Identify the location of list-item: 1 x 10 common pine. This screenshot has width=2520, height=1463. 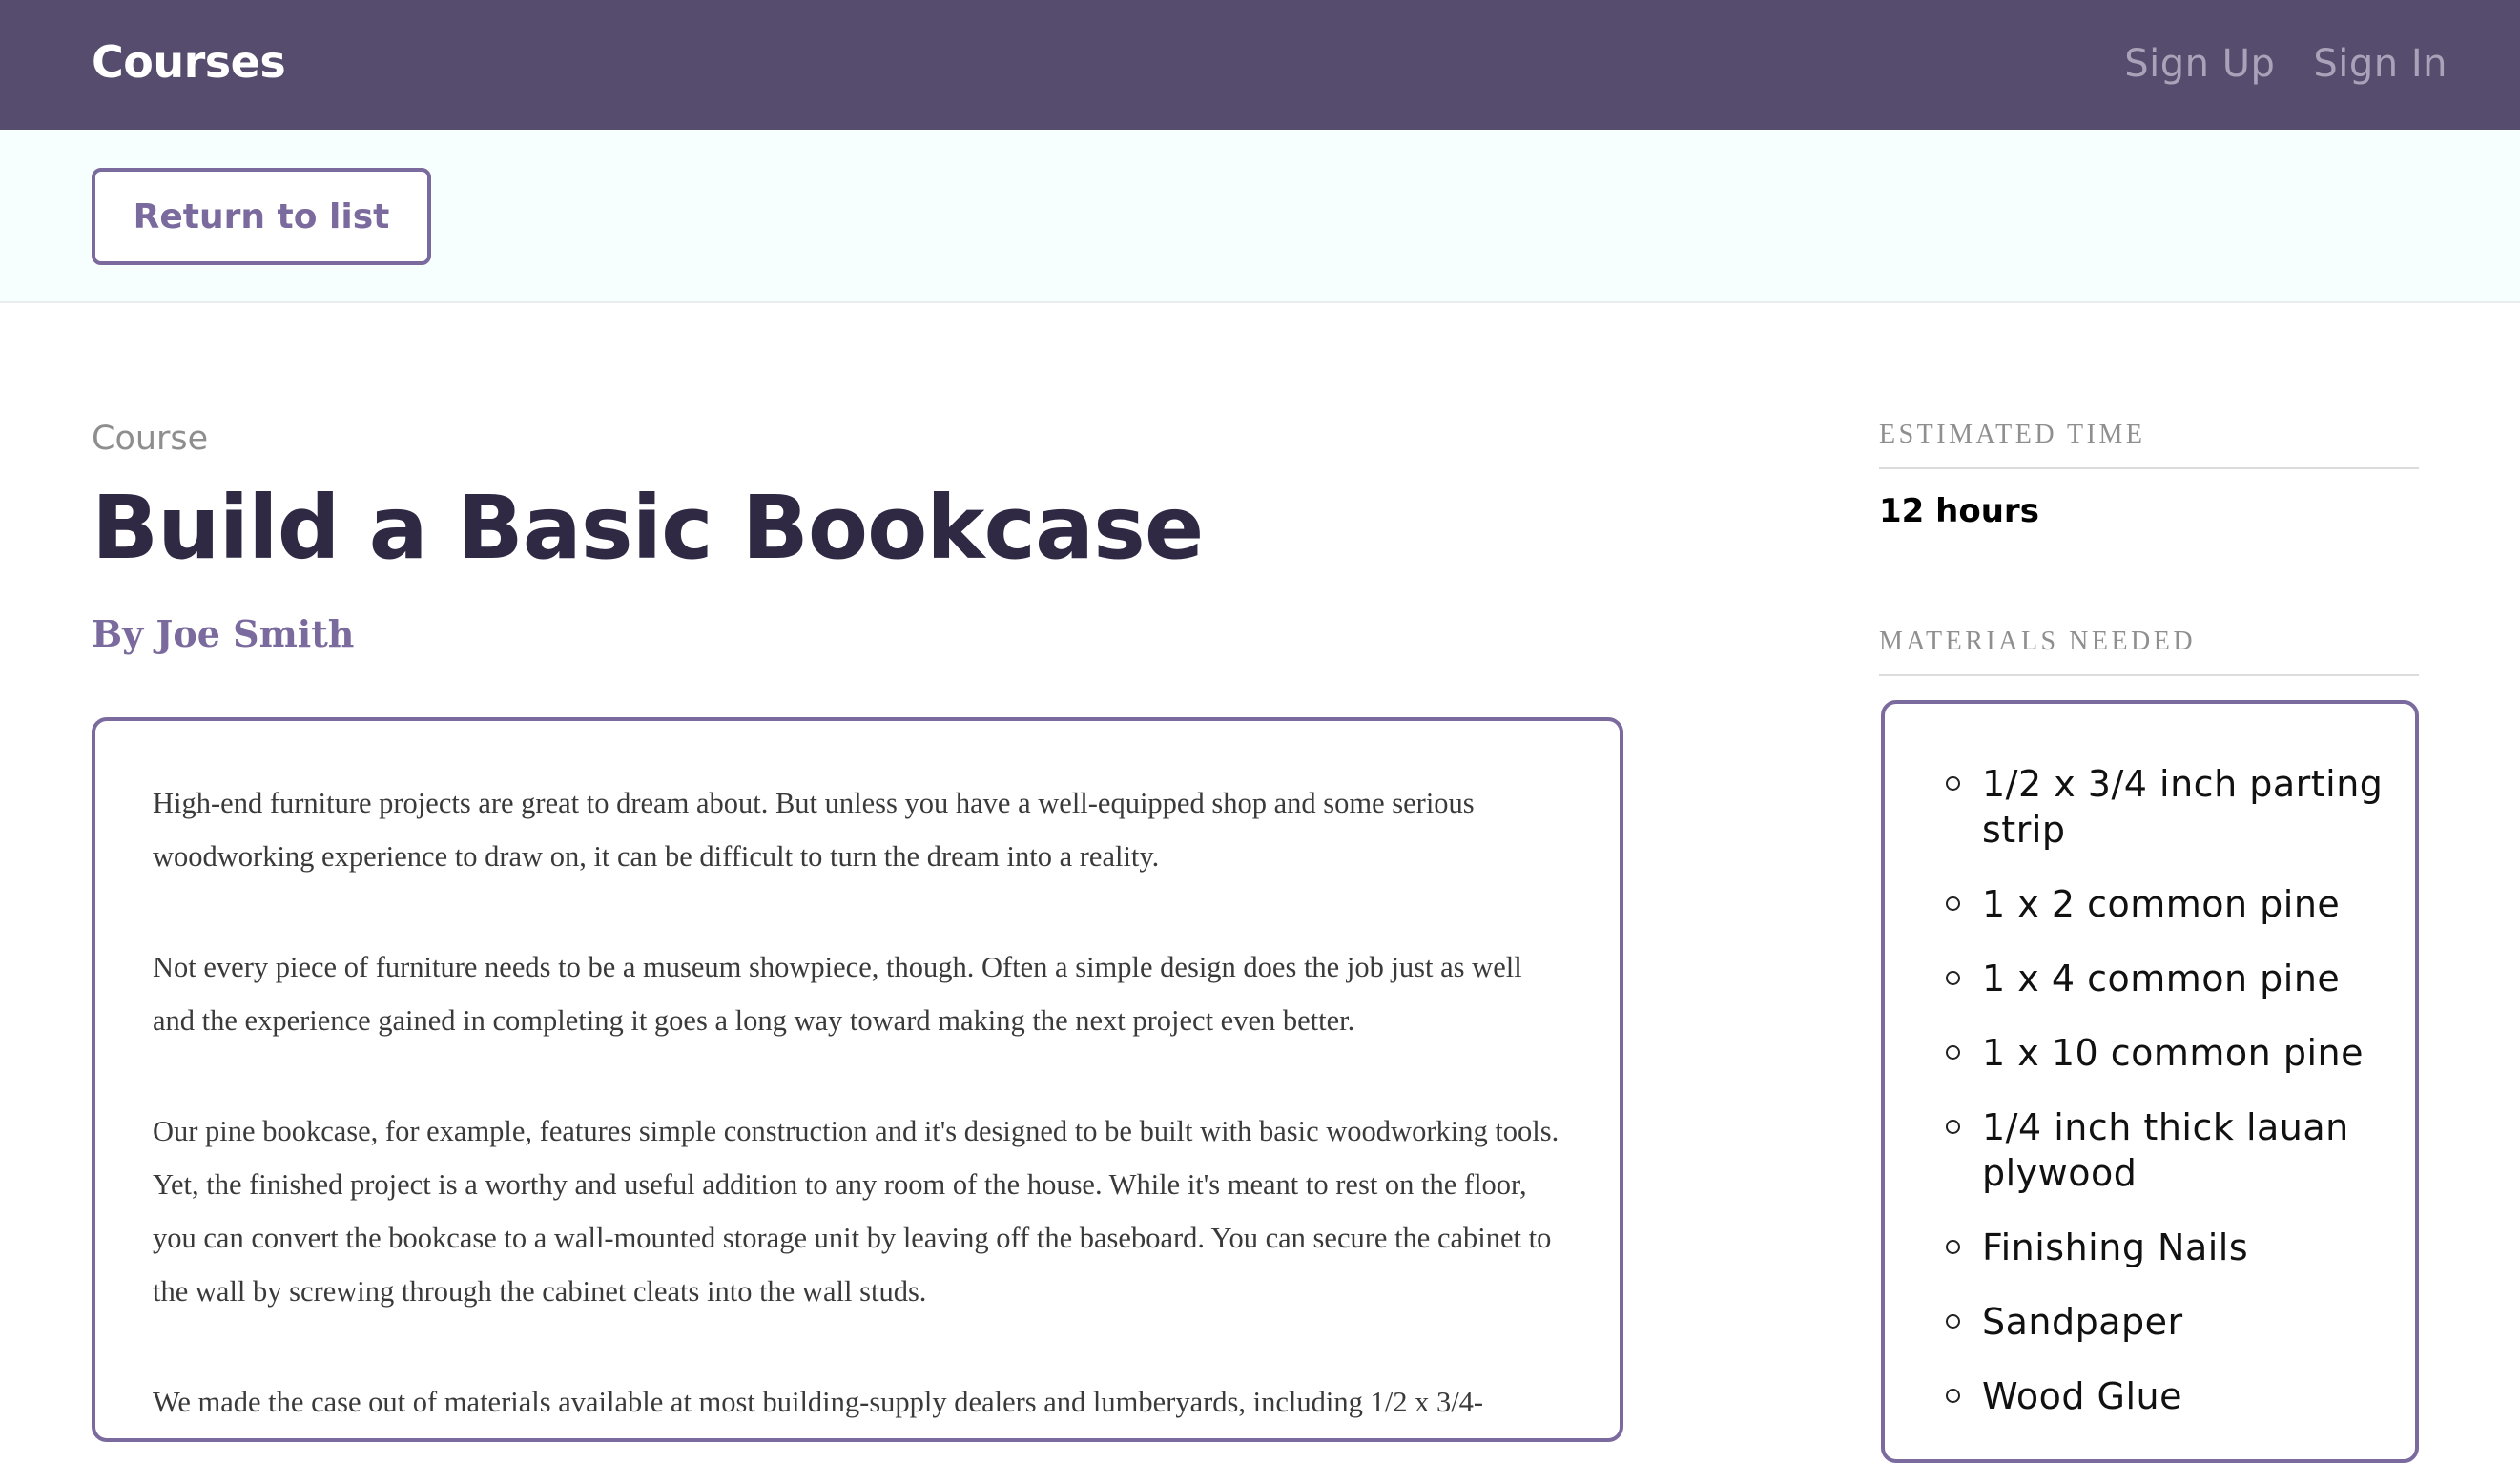
(2171, 1053).